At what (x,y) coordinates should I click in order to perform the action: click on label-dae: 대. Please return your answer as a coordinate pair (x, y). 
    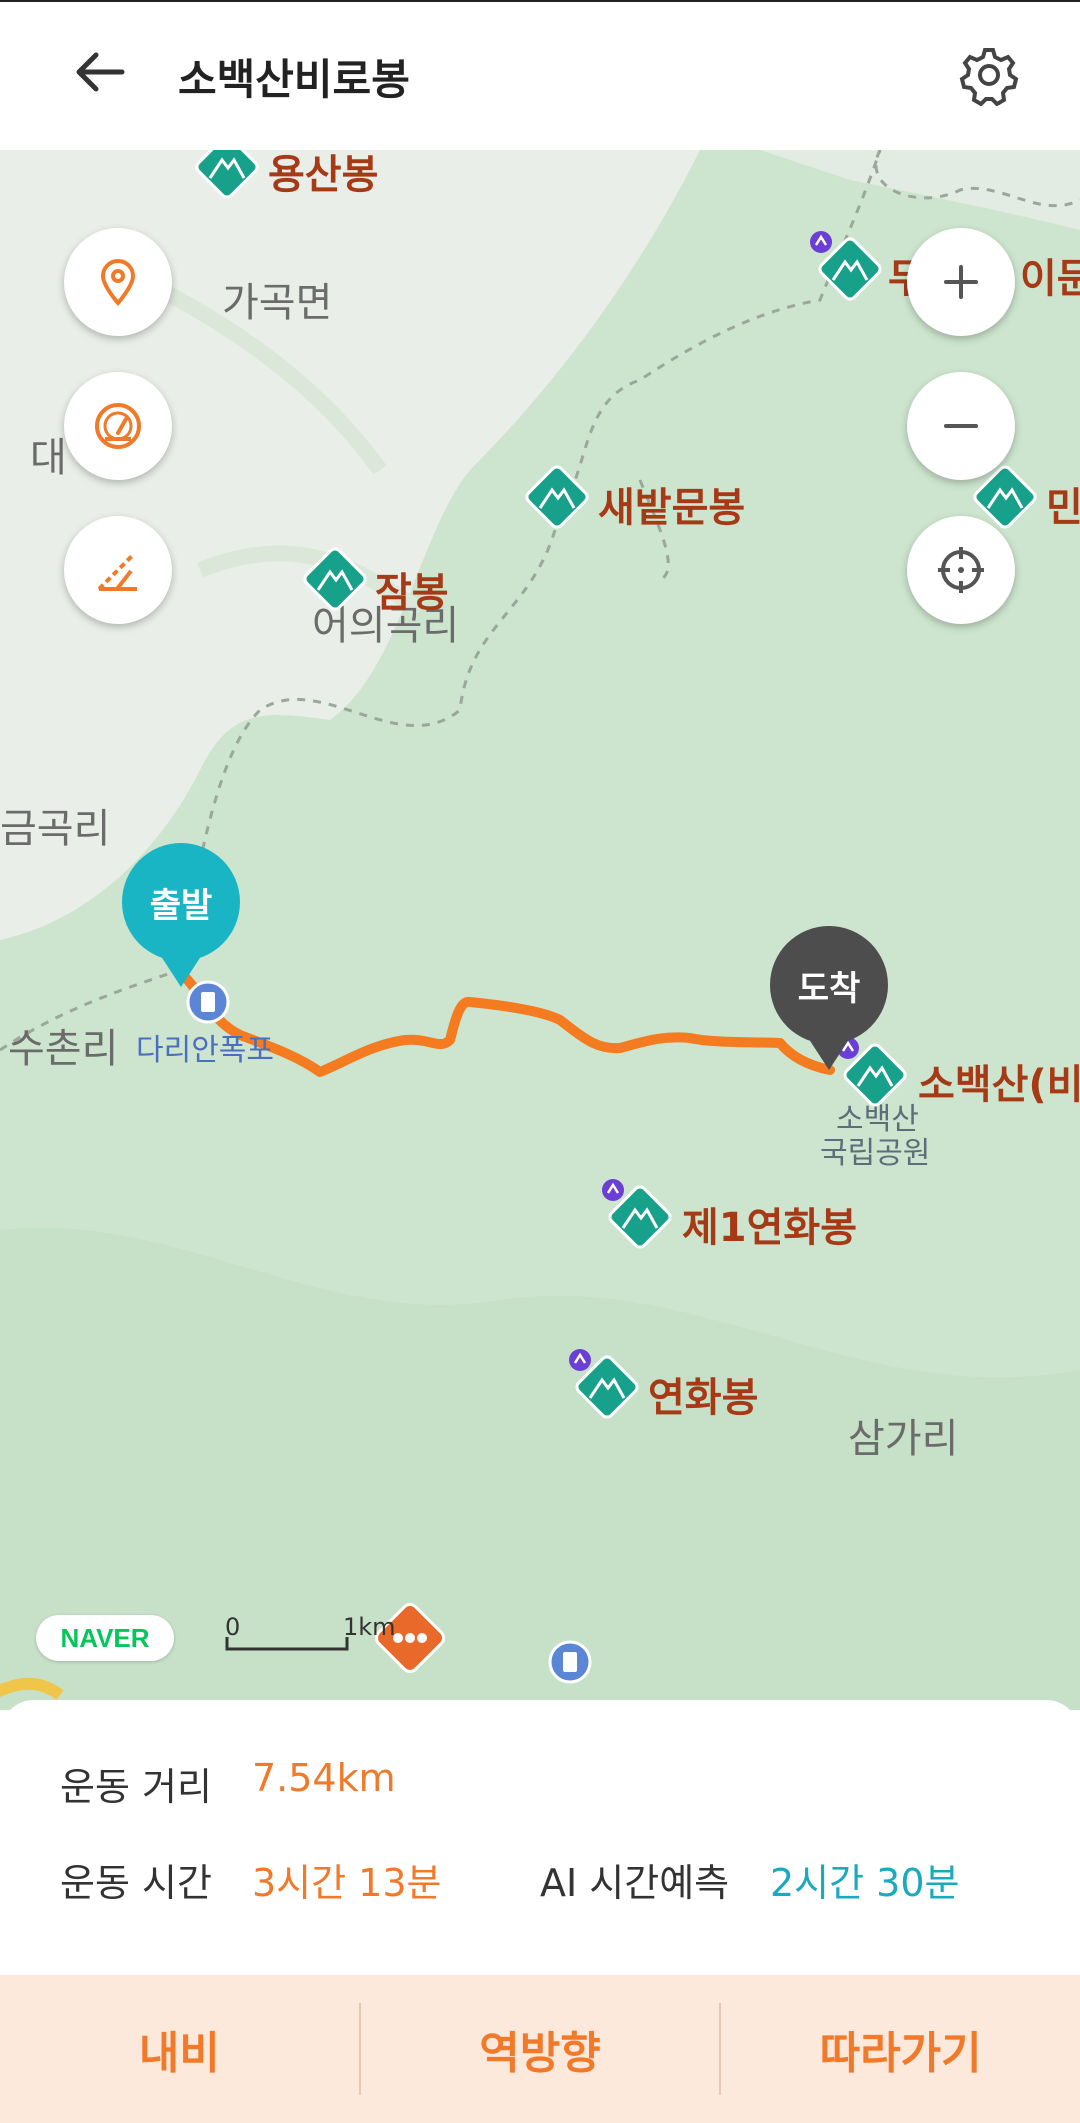
    Looking at the image, I should click on (48, 458).